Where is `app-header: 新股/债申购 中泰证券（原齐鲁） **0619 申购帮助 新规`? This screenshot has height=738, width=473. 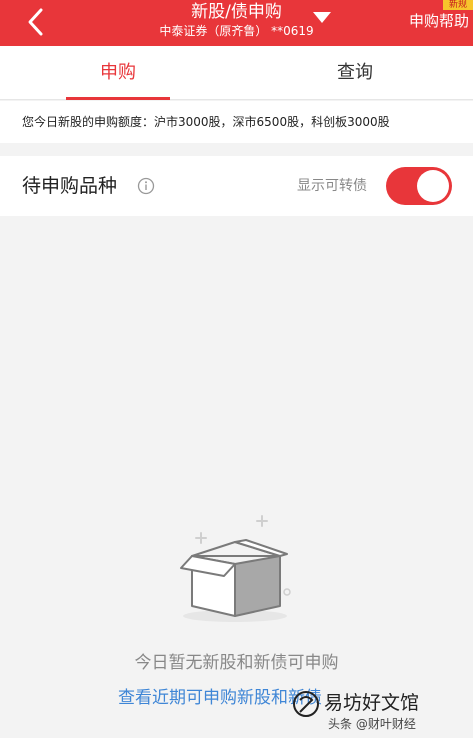 app-header: 新股/债申购 中泰证券（原齐鲁） **0619 申购帮助 新规 is located at coordinates (236, 23).